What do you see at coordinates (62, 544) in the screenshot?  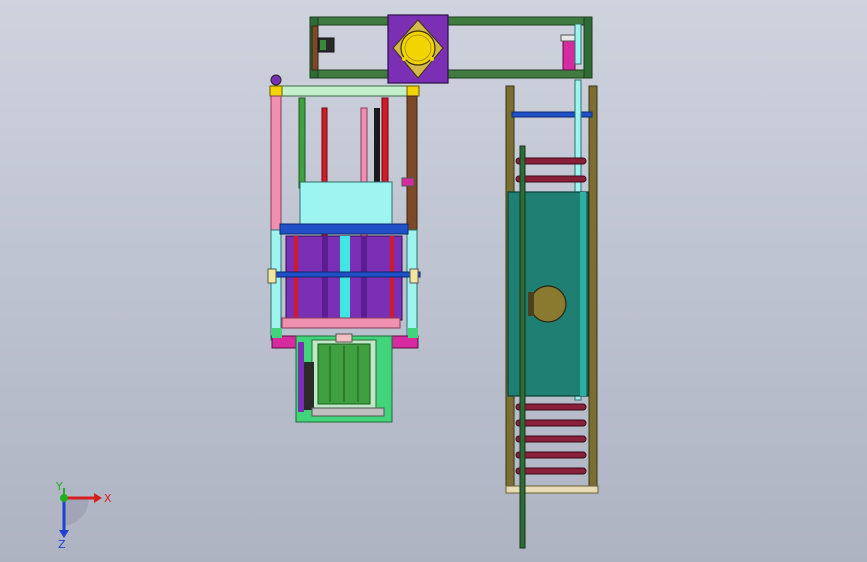 I see `z-axis-label: Z` at bounding box center [62, 544].